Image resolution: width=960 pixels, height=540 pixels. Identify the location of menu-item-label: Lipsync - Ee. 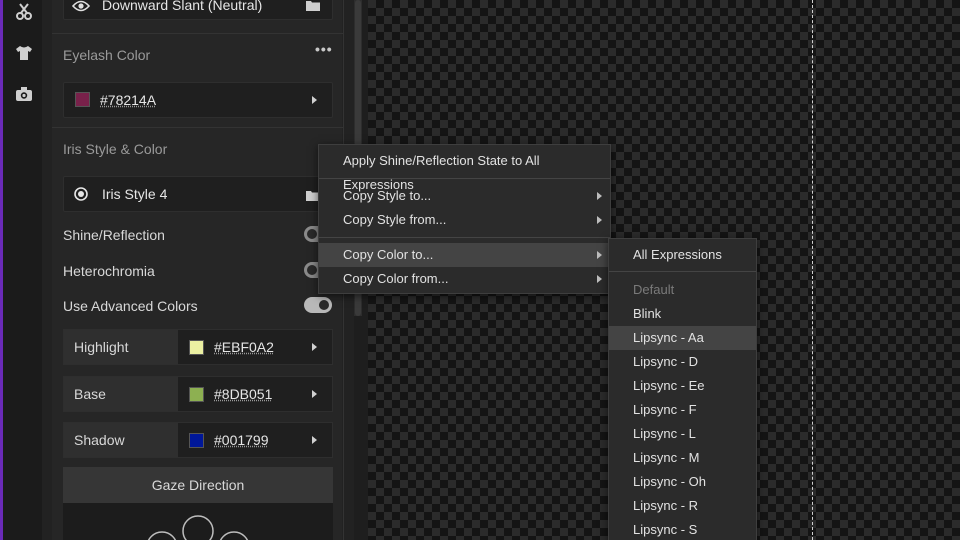
(669, 385).